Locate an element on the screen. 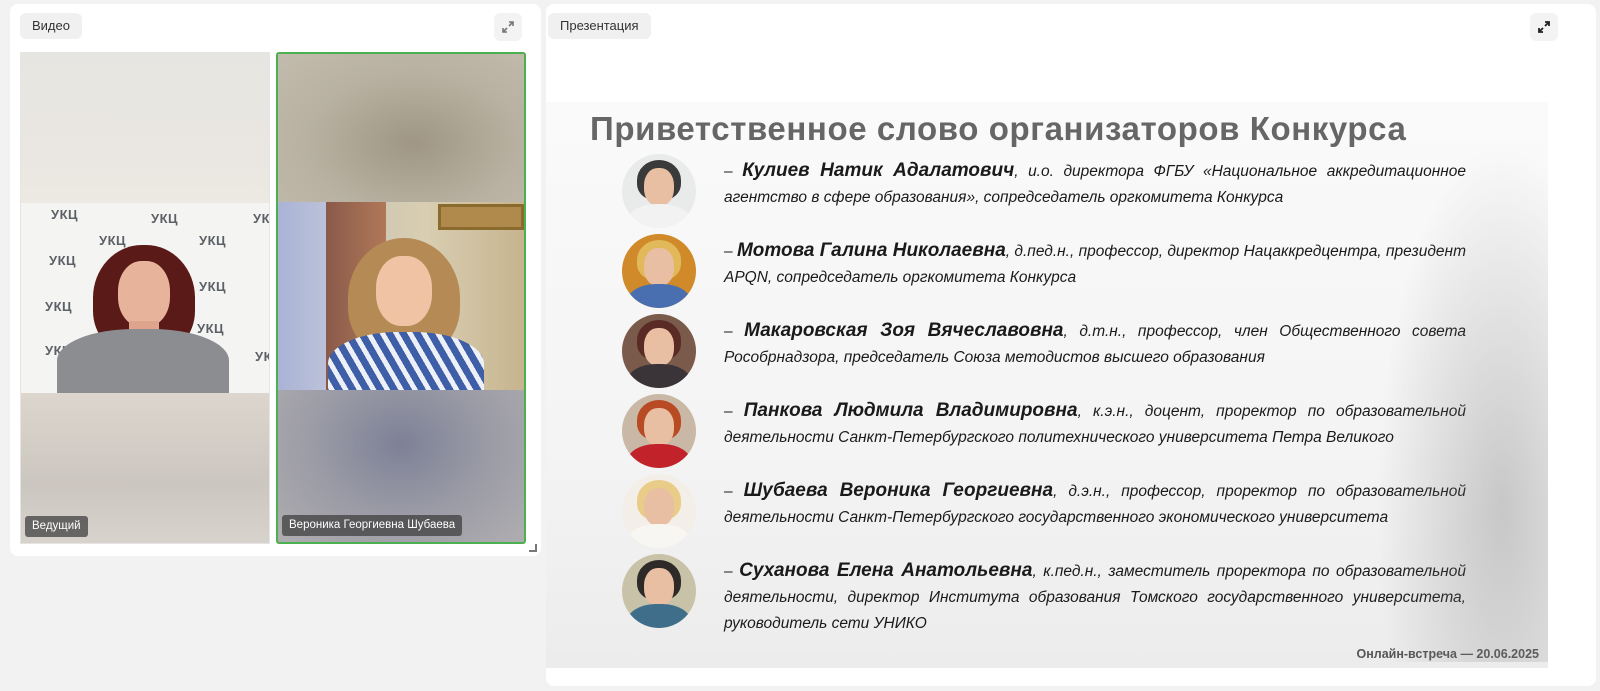 Image resolution: width=1600 pixels, height=691 pixels. speaker-name: Панкова Людмила Владимировна is located at coordinates (910, 410).